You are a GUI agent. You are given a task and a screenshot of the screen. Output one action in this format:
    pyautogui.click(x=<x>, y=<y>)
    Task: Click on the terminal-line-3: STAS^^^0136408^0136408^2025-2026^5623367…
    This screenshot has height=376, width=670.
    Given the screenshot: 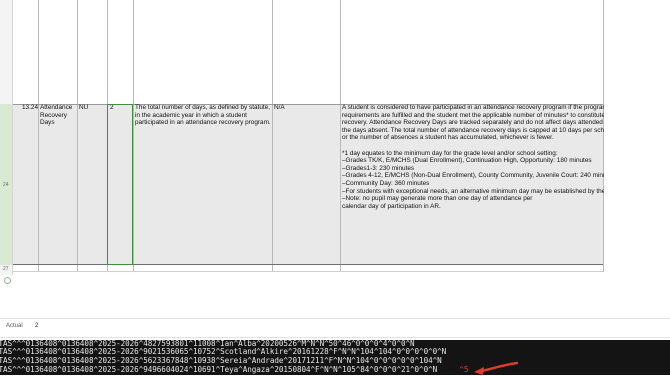 What is the action you would take?
    pyautogui.click(x=221, y=360)
    